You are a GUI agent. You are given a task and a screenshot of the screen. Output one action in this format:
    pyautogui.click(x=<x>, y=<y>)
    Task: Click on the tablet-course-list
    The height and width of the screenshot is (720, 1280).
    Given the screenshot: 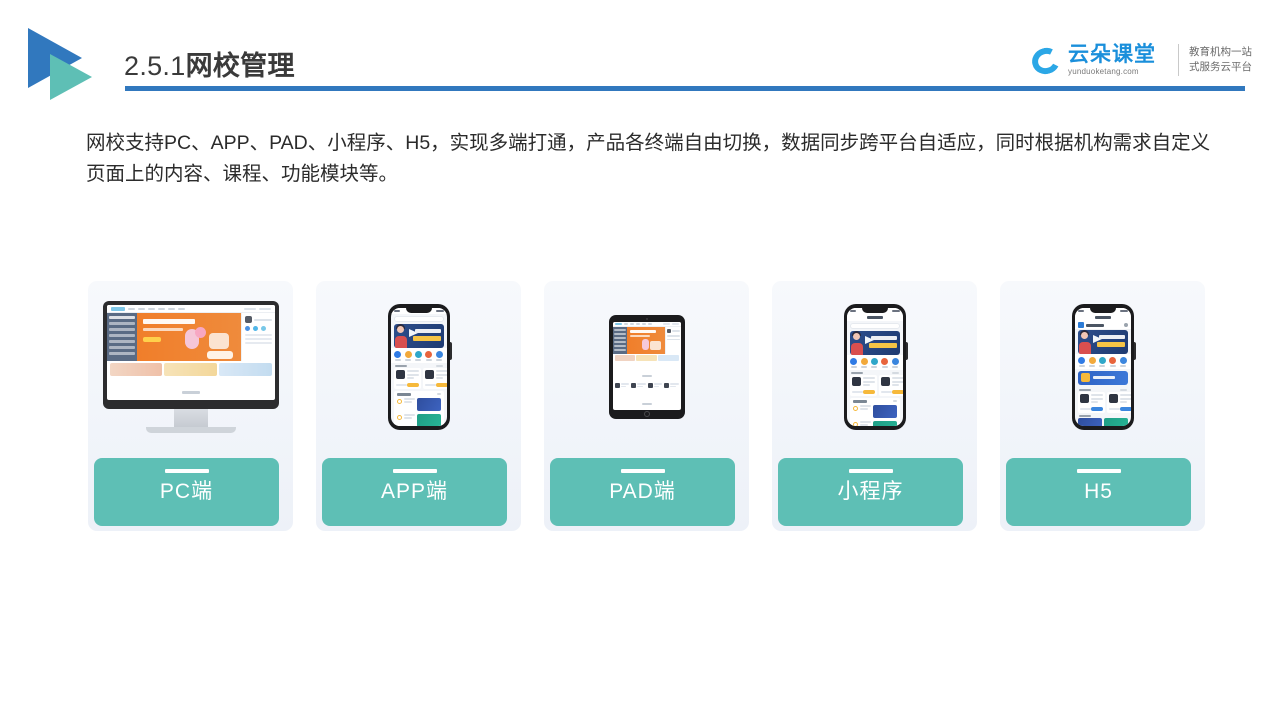 What is the action you would take?
    pyautogui.click(x=647, y=386)
    